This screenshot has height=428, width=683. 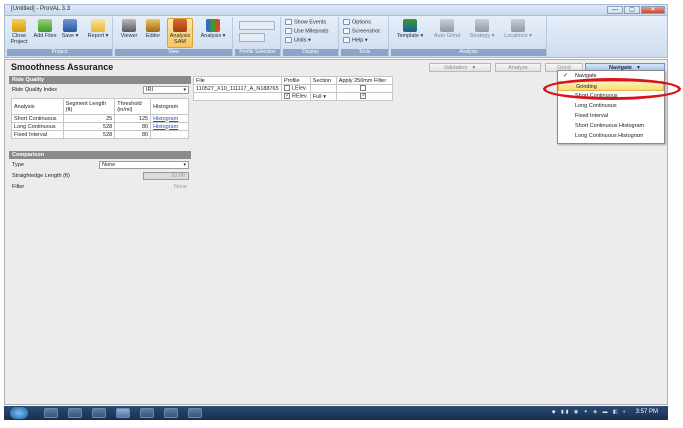 I want to click on template-button: Template ▾, so click(x=410, y=29).